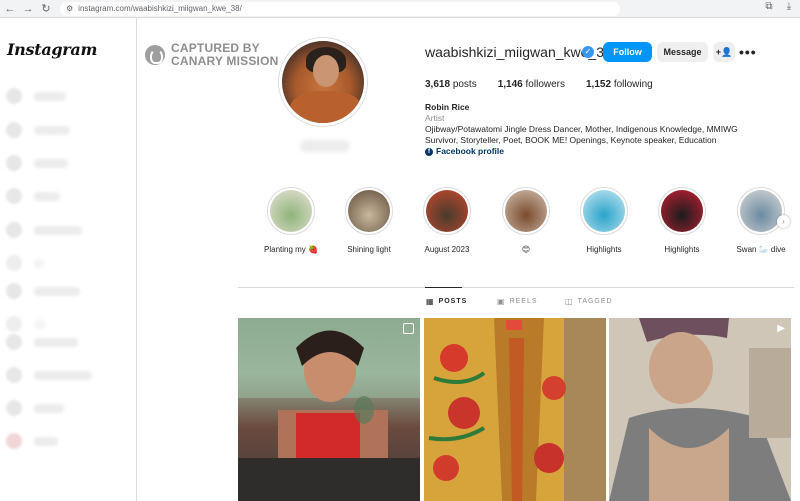 The width and height of the screenshot is (800, 501). I want to click on sidebar-item-notifications, so click(25, 263).